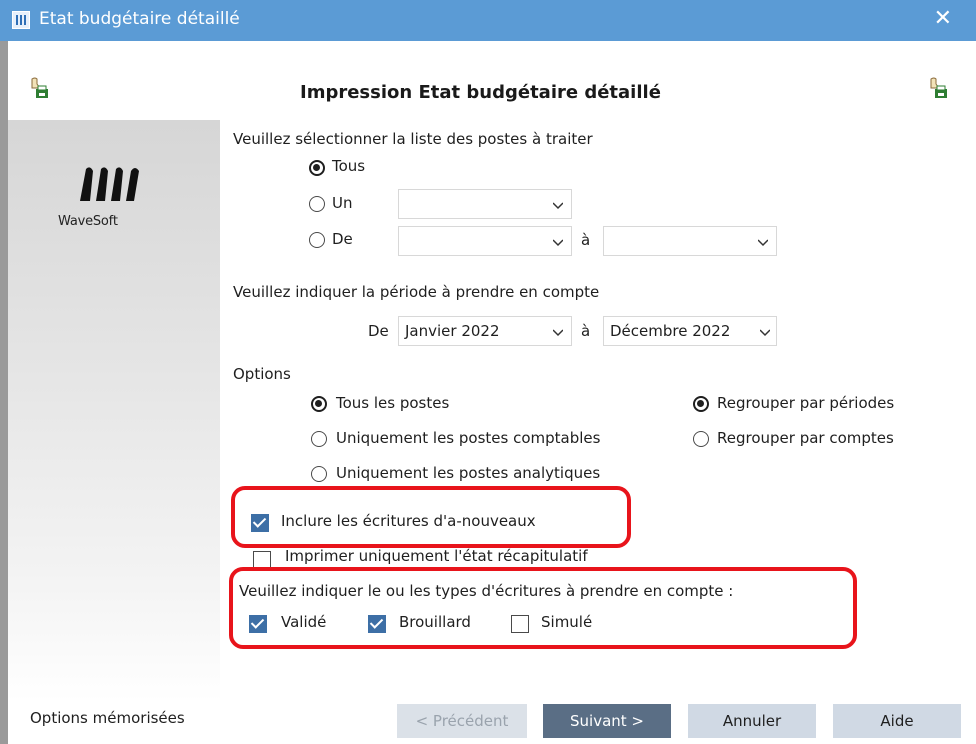 This screenshot has width=976, height=744. Describe the element at coordinates (258, 624) in the screenshot. I see `checkbox-valide` at that location.